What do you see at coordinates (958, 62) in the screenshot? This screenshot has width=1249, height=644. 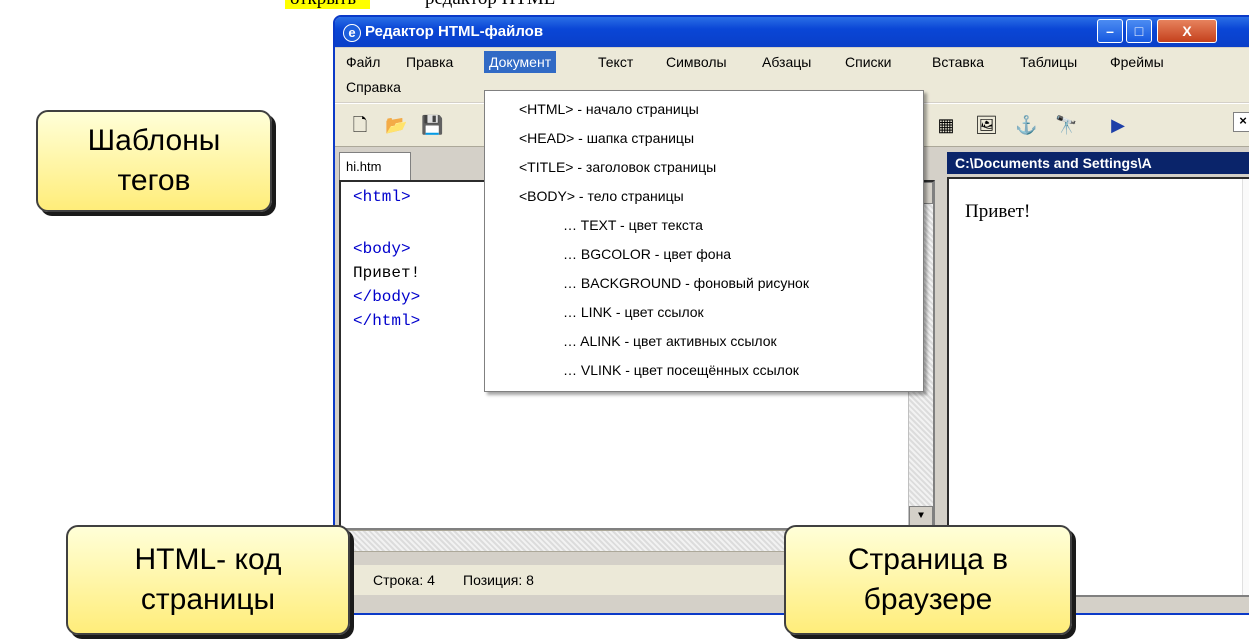 I see `menu-insert: Вставка` at bounding box center [958, 62].